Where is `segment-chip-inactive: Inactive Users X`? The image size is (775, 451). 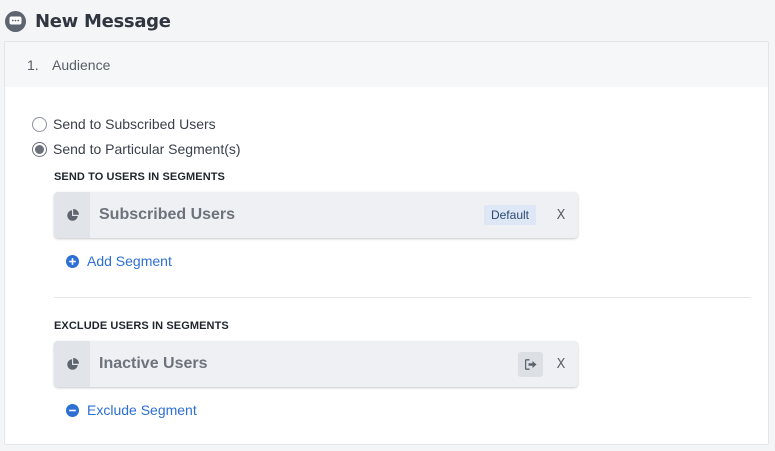 segment-chip-inactive: Inactive Users X is located at coordinates (316, 364).